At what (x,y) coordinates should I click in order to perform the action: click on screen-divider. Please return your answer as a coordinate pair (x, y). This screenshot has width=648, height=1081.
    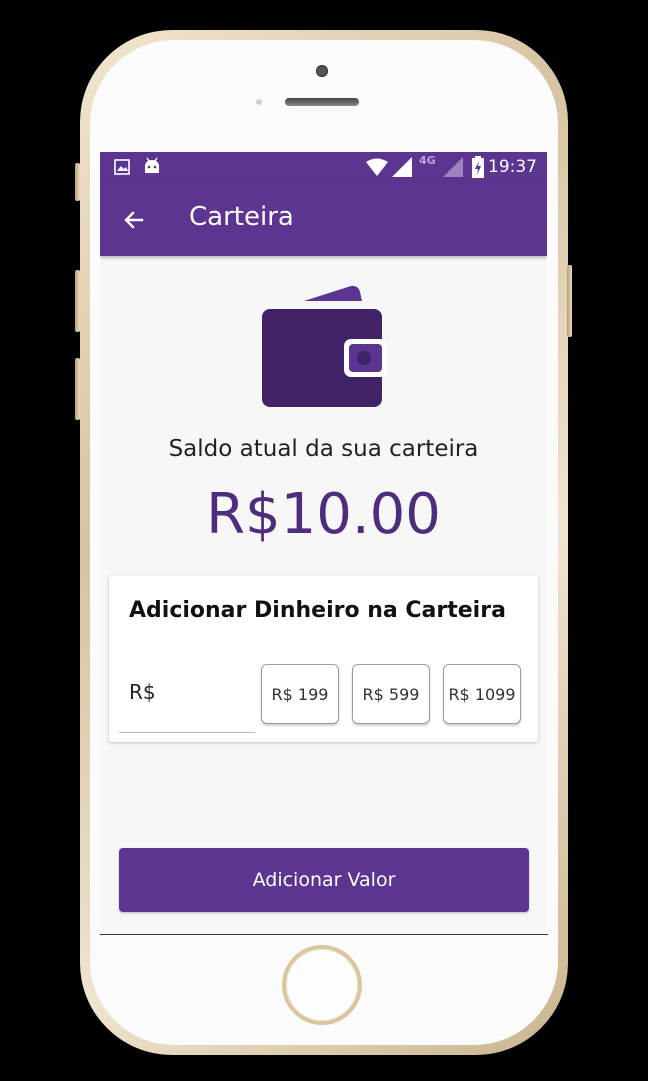
    Looking at the image, I should click on (324, 934).